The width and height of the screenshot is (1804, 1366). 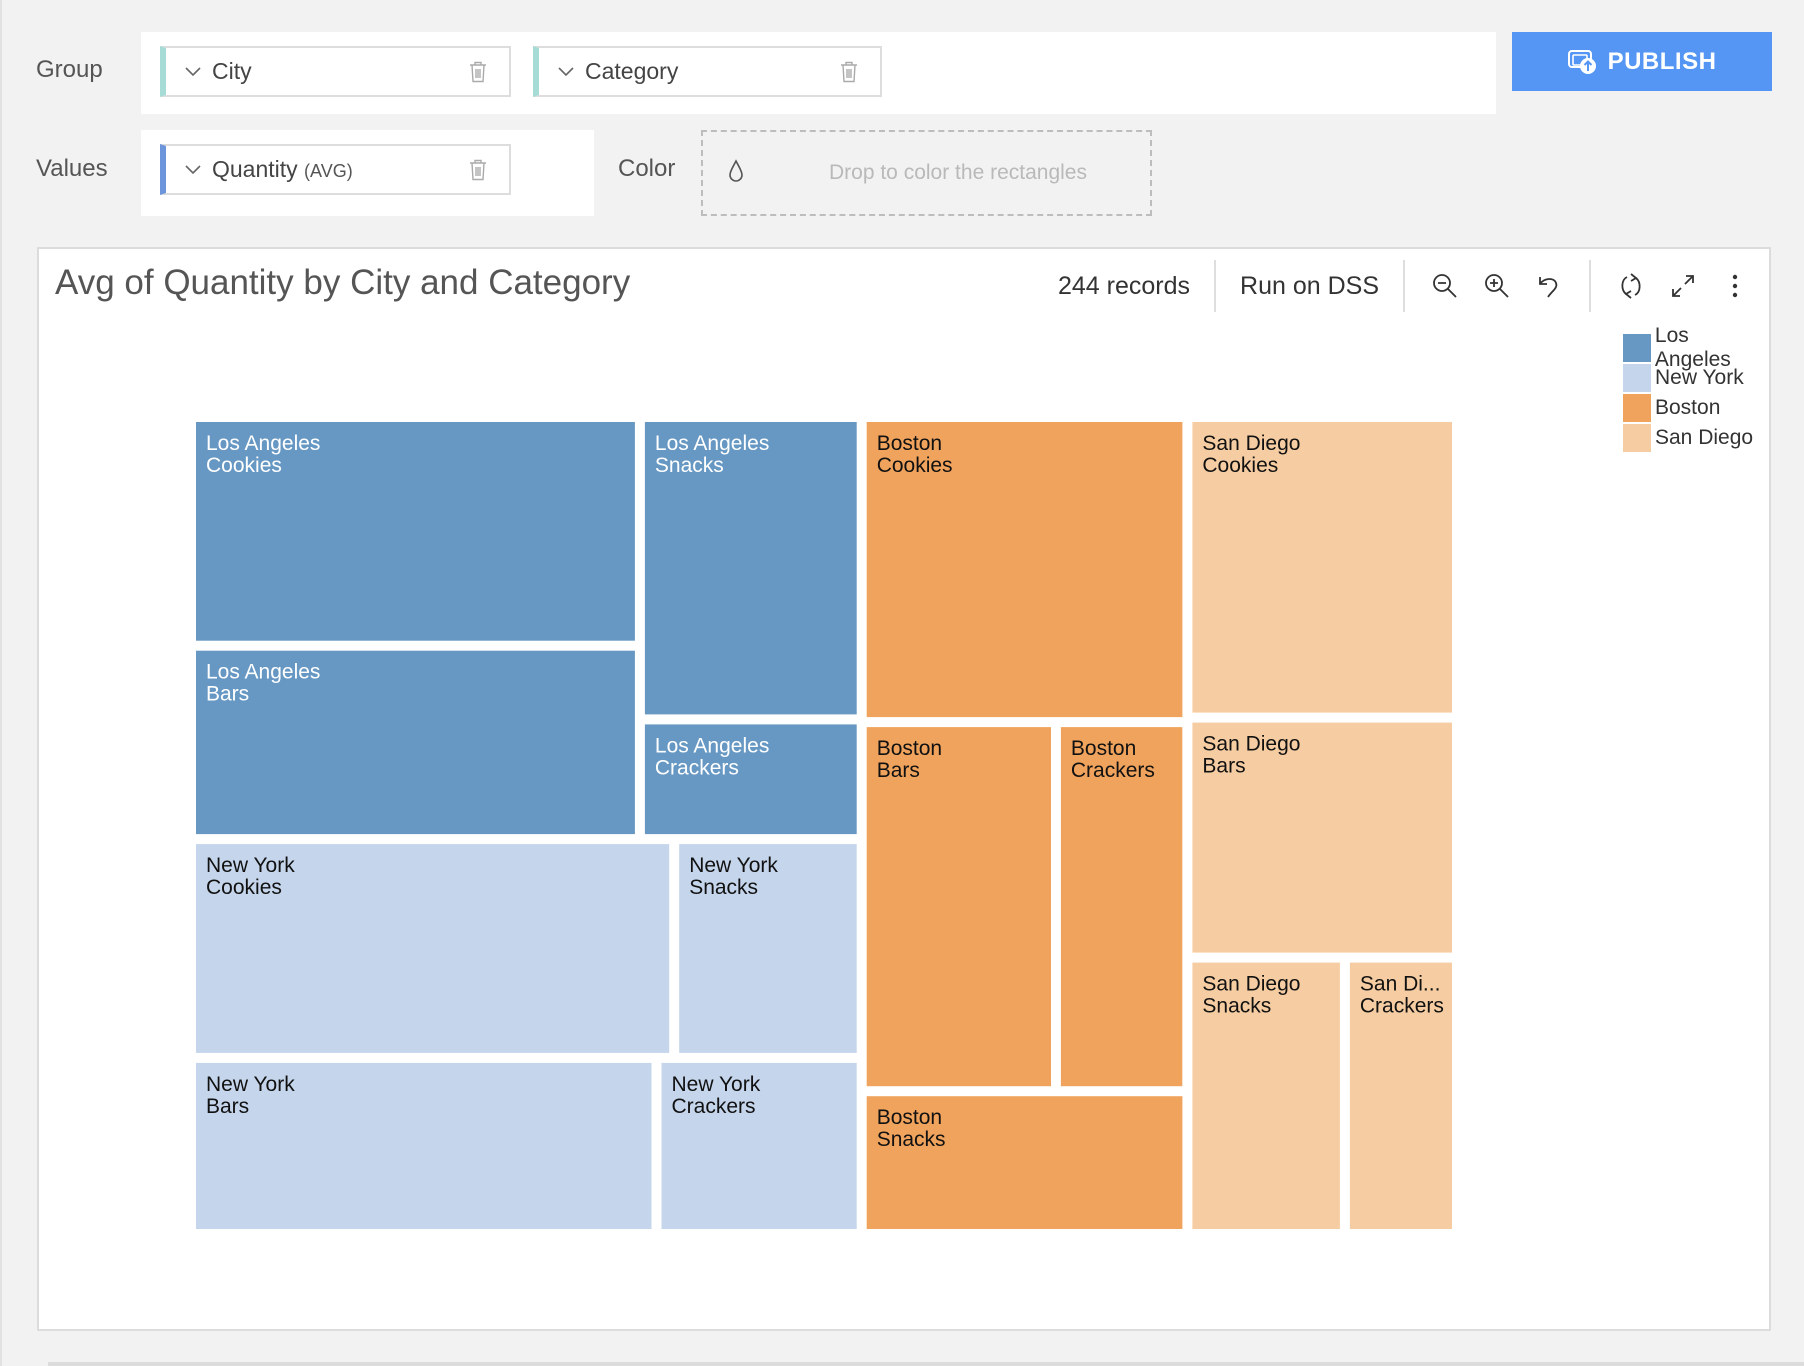 I want to click on treemap-cell-los-angeles-crackers: Los AngelesCrackers, so click(x=750, y=779).